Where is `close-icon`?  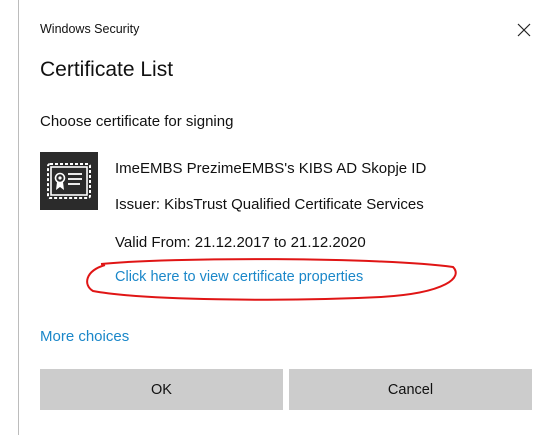 close-icon is located at coordinates (524, 30).